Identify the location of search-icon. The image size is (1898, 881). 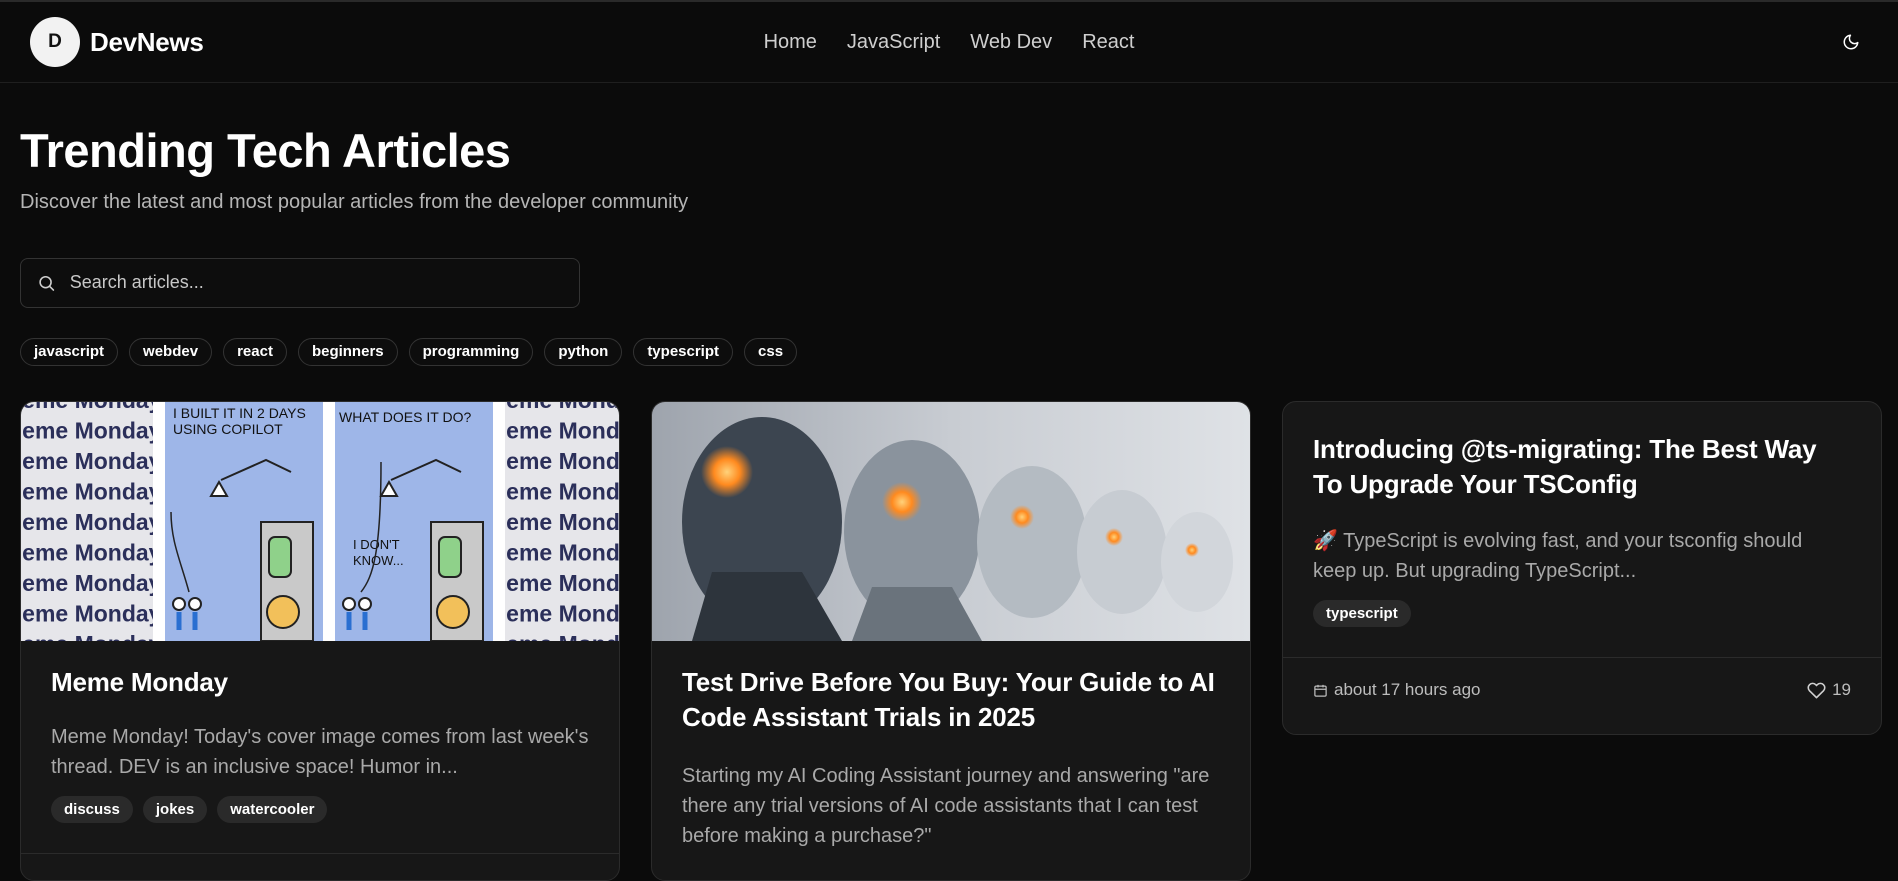
(47, 283).